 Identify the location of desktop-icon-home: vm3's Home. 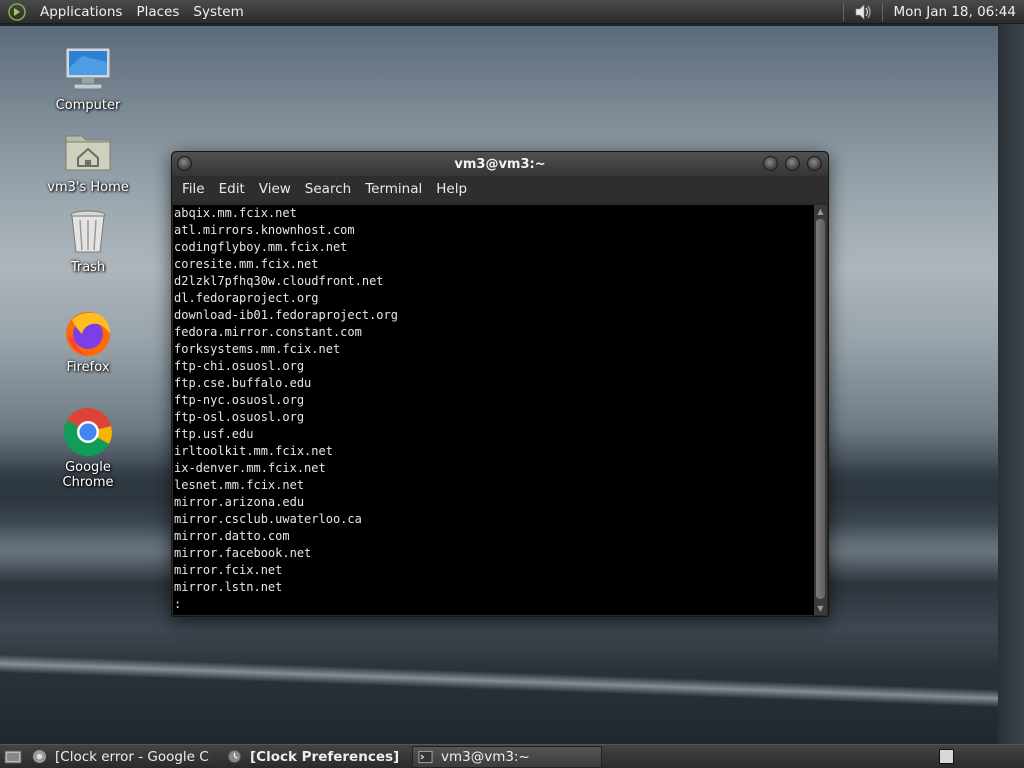
(88, 160).